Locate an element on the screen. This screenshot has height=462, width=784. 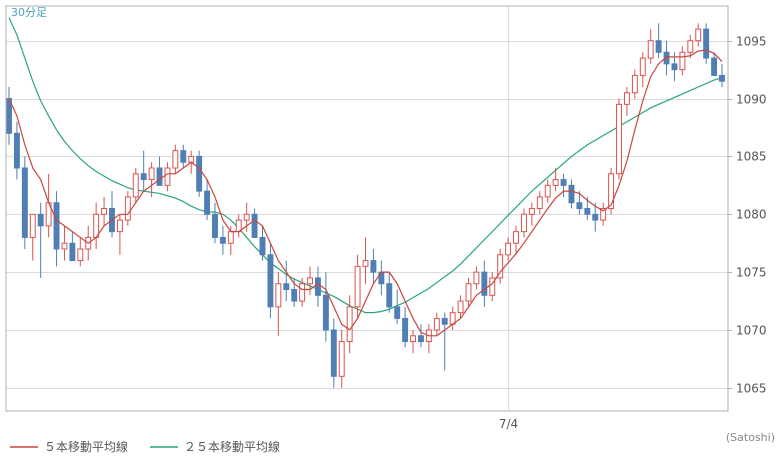
legend-label-ma5: ５本移動平均線 is located at coordinates (86, 446).